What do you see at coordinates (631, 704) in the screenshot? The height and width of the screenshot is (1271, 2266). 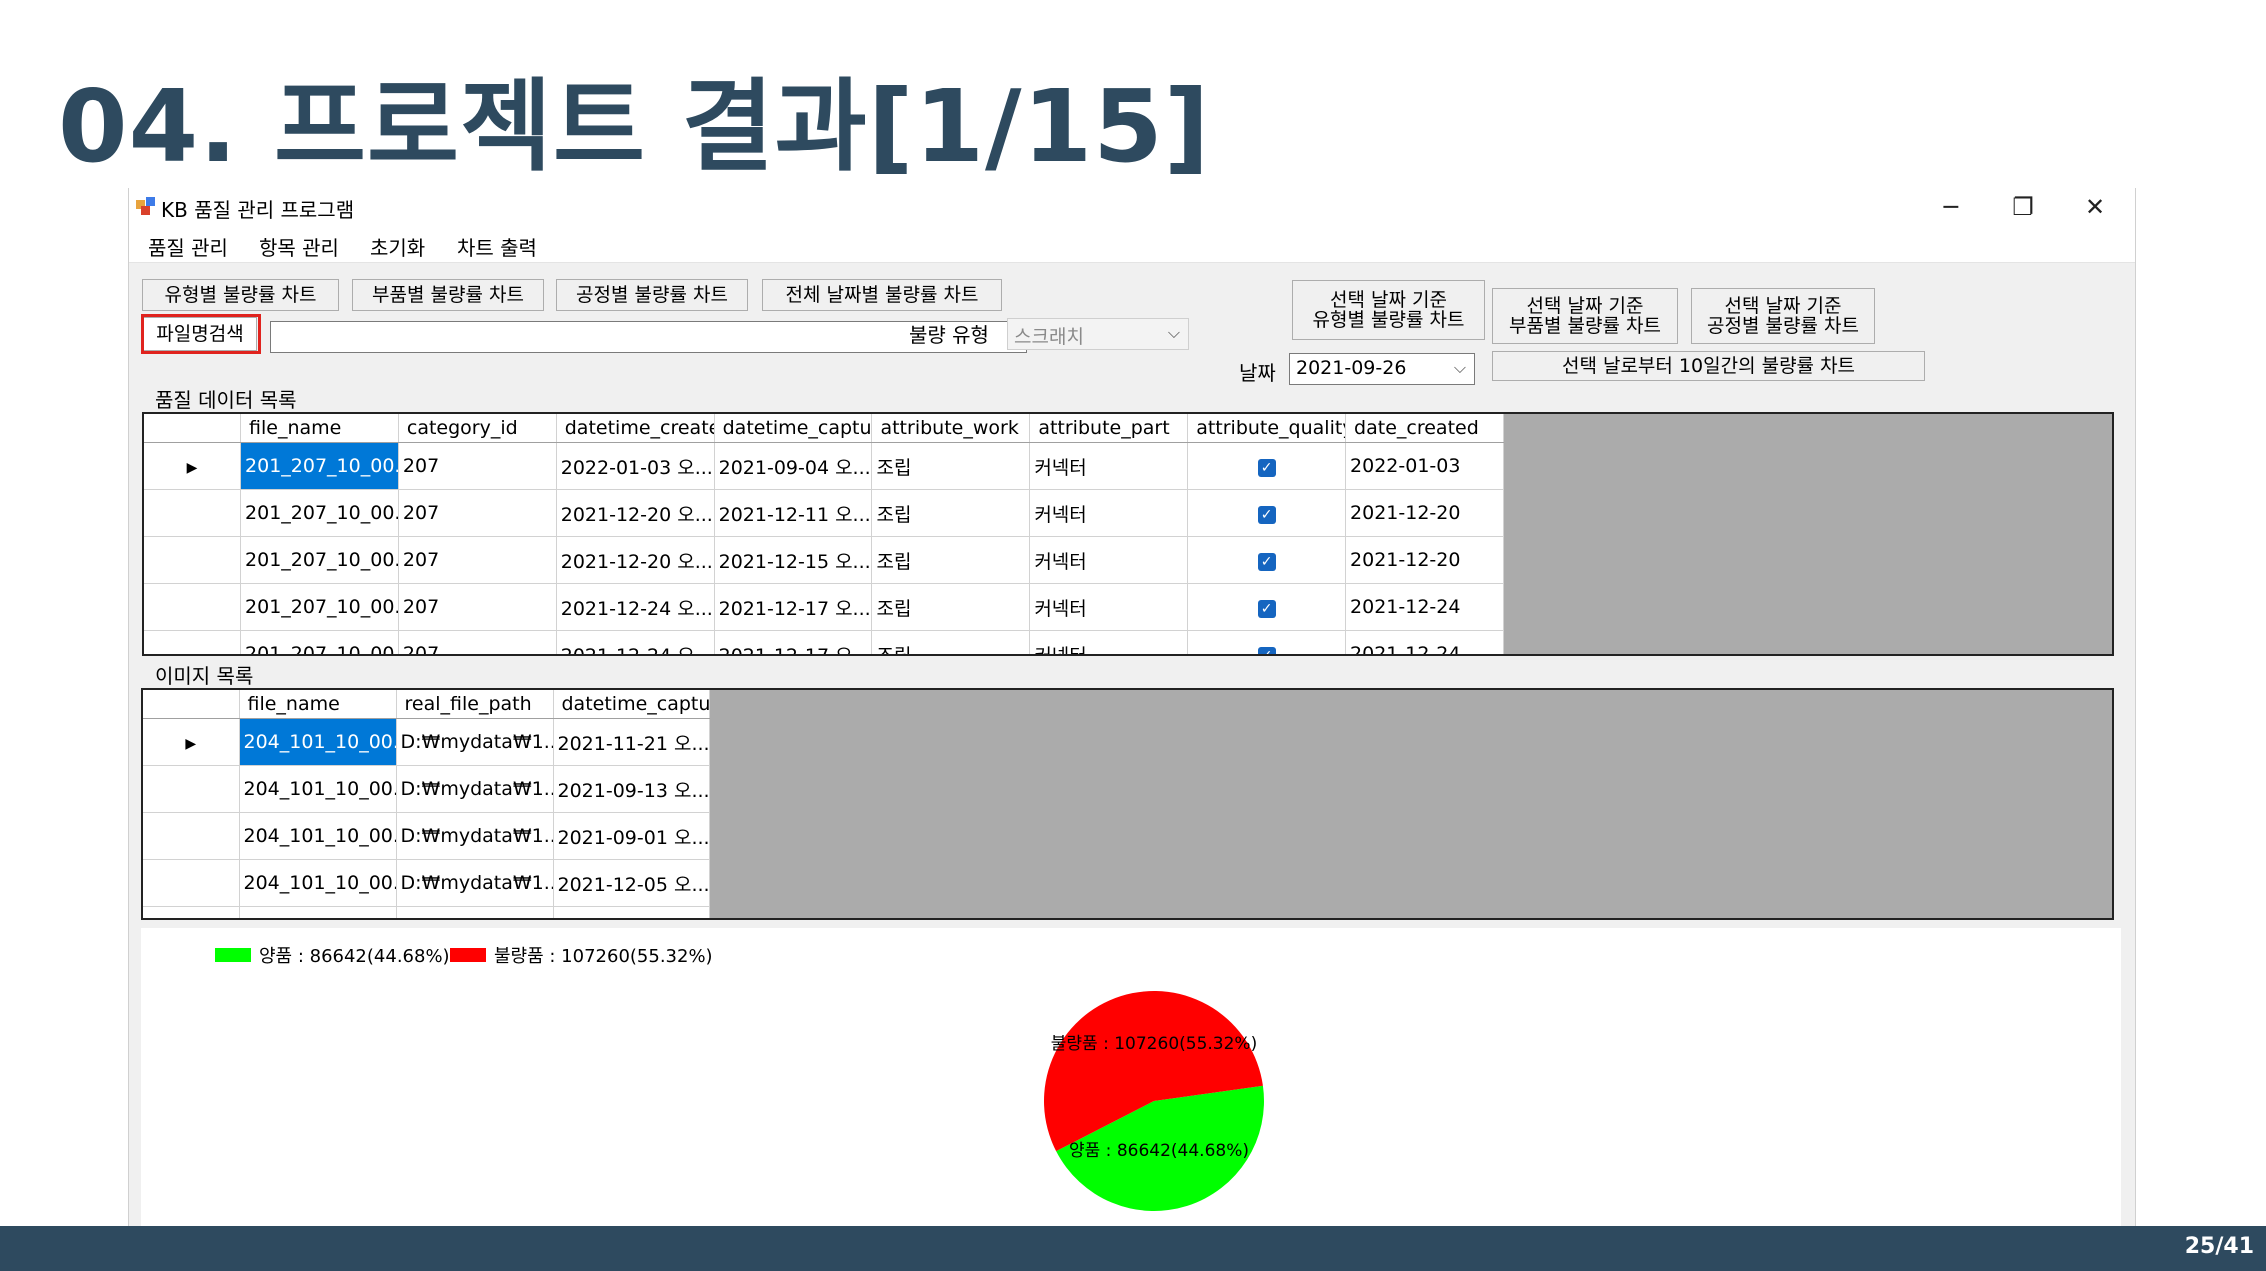 I see `image_grid-column-header: datetime_captured` at bounding box center [631, 704].